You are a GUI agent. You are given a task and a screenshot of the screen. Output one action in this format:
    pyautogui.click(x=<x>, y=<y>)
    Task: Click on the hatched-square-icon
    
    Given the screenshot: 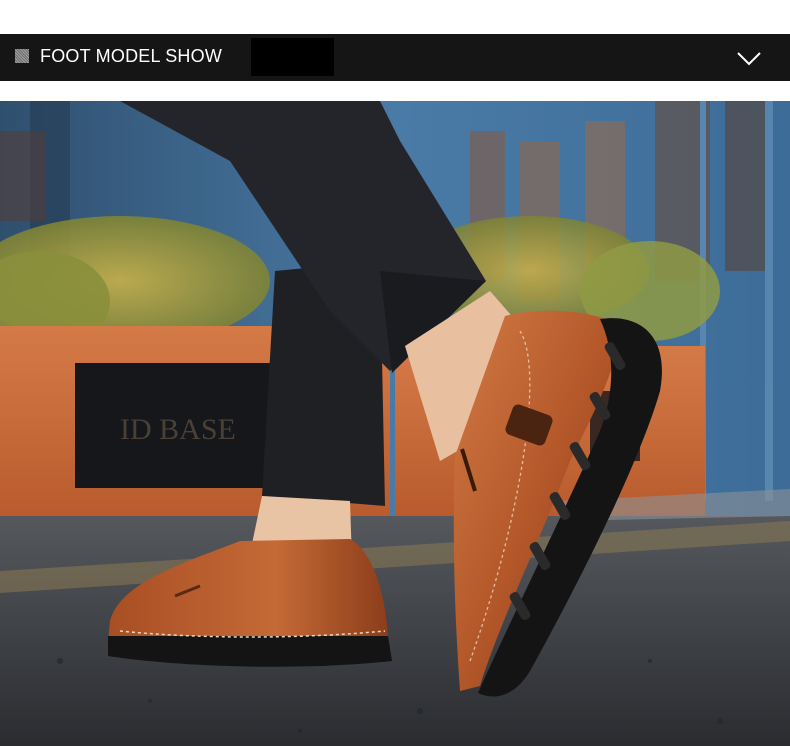 What is the action you would take?
    pyautogui.click(x=22, y=56)
    